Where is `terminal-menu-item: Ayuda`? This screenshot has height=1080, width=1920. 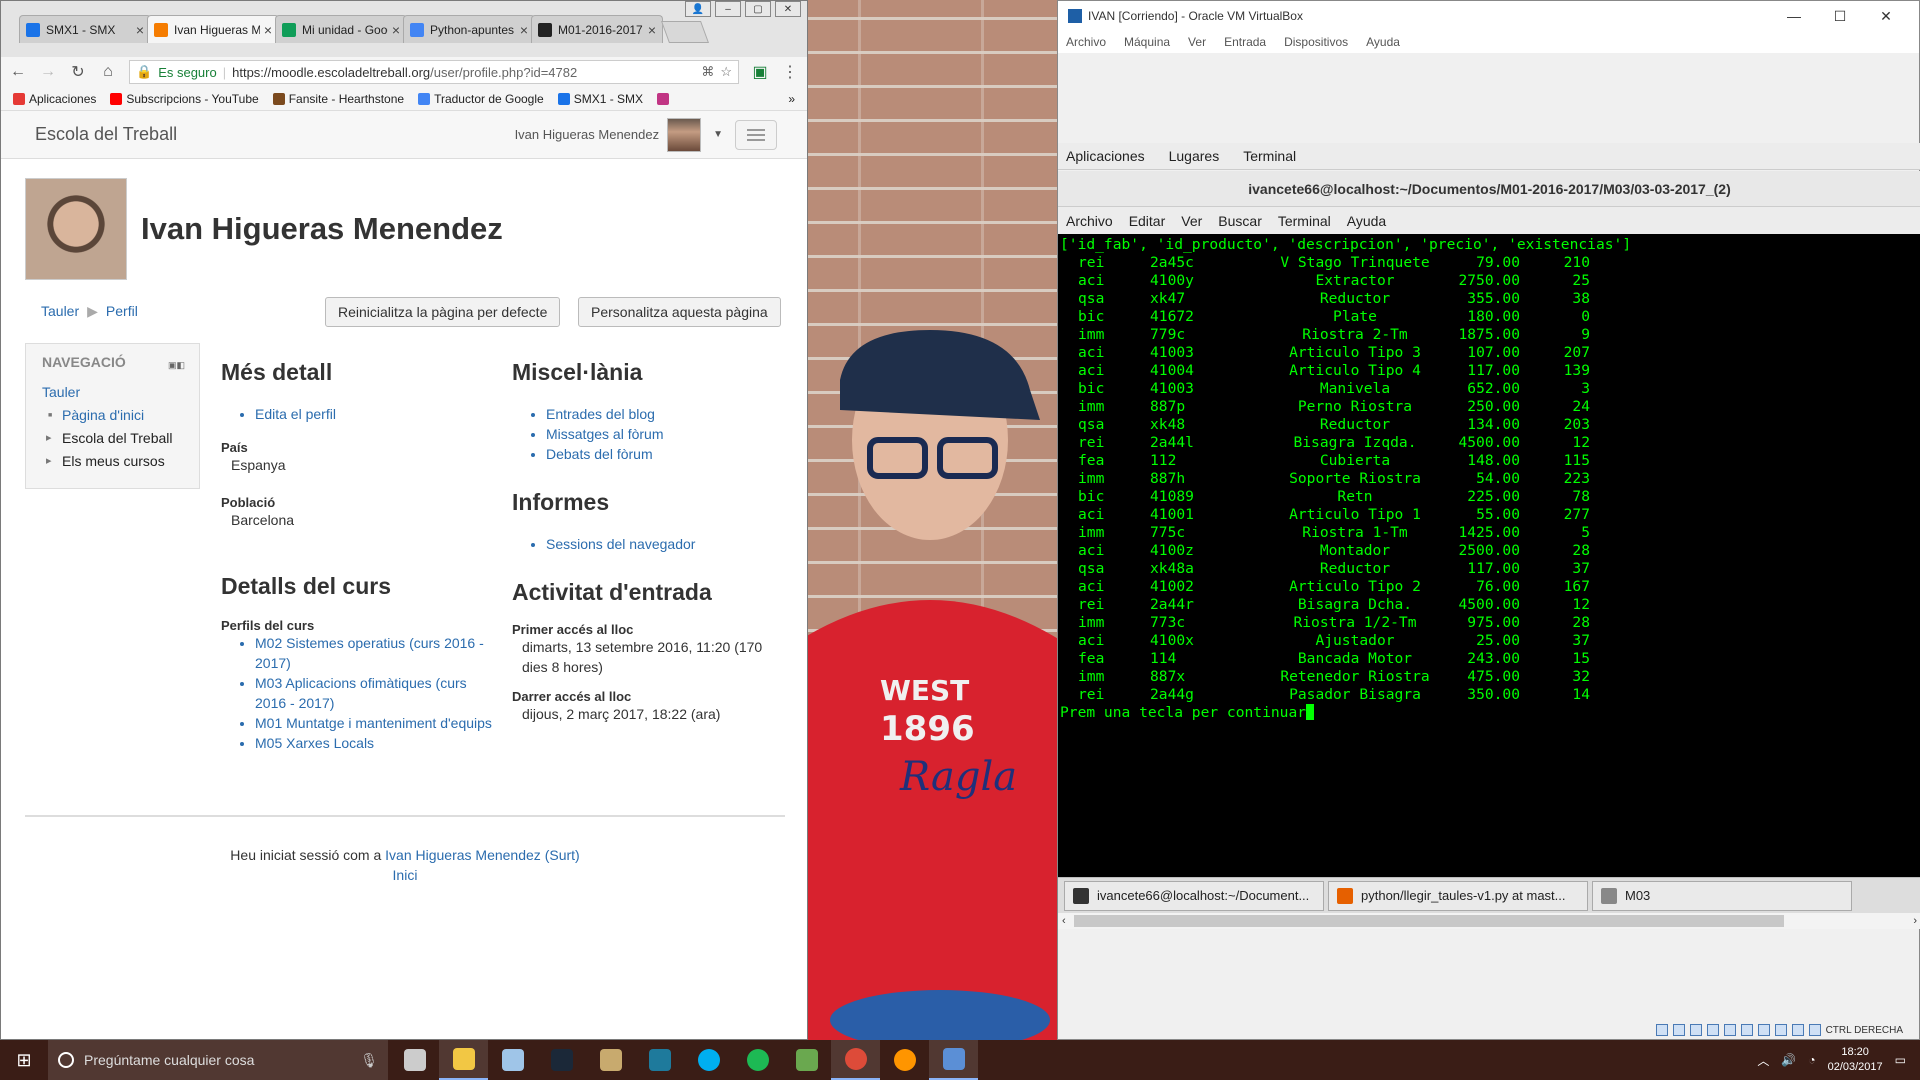
terminal-menu-item: Ayuda is located at coordinates (1366, 221).